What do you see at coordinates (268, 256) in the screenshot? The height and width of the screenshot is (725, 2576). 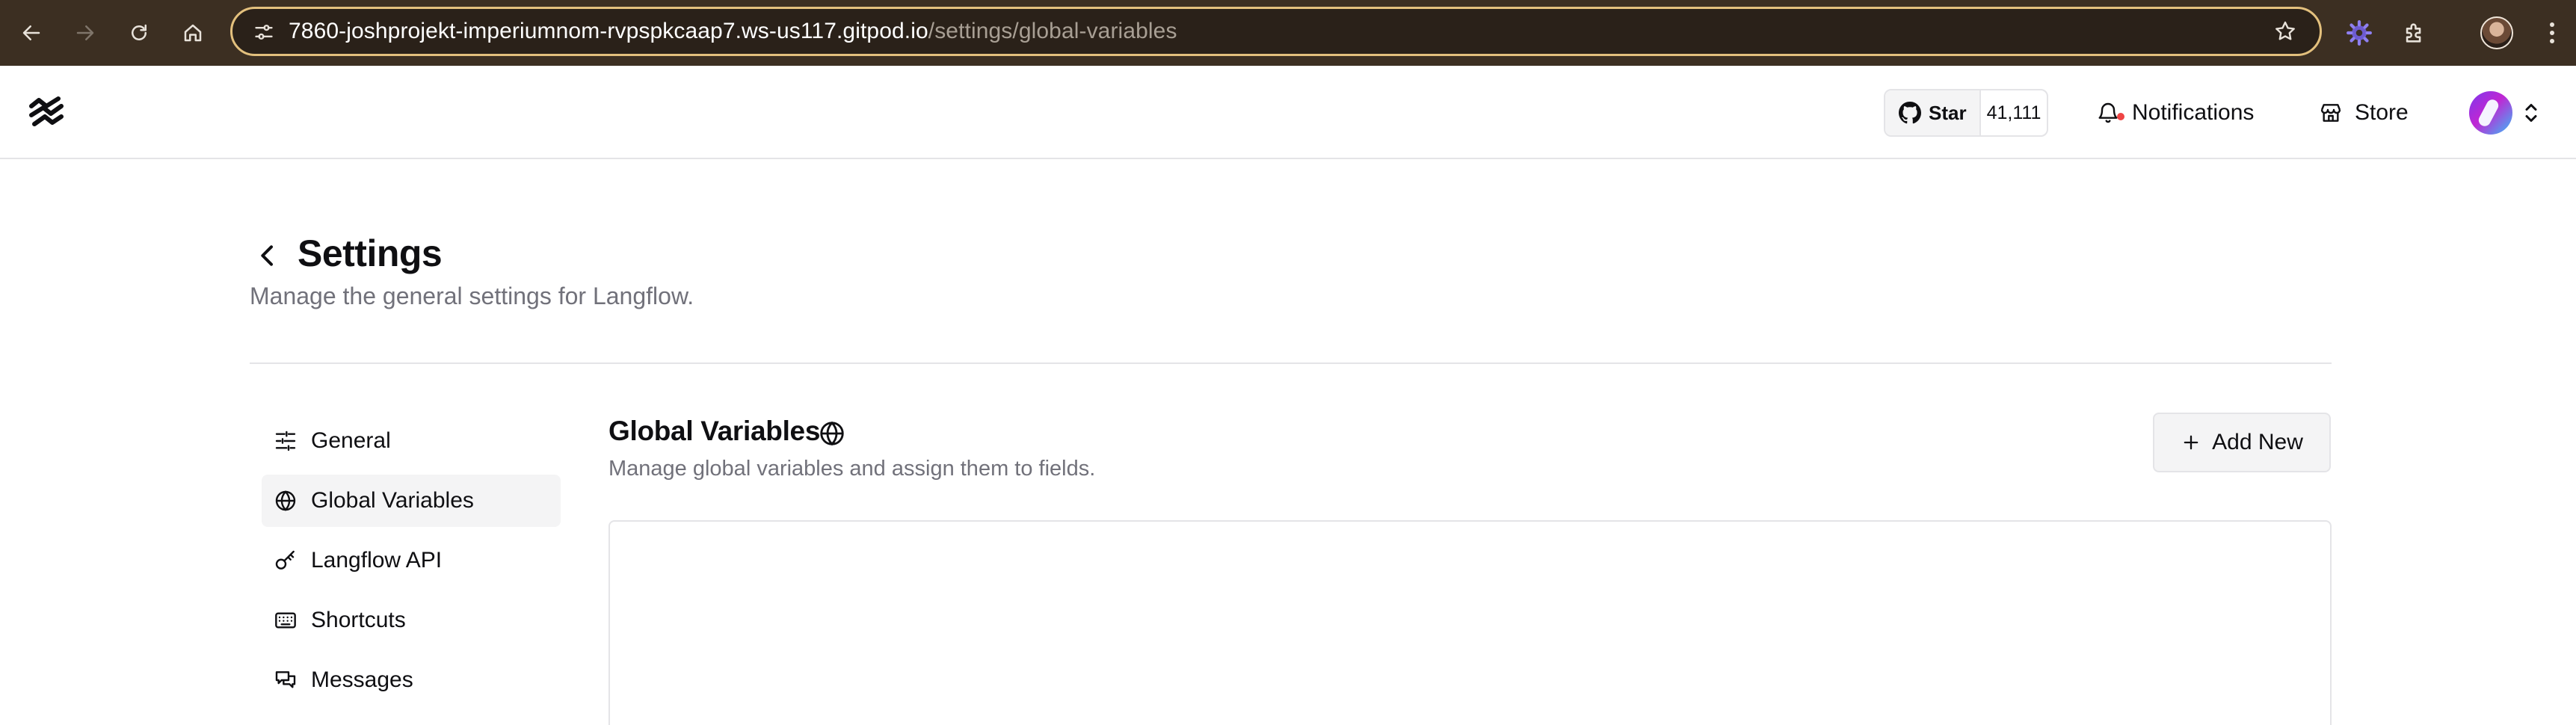 I see `back-chevron-icon` at bounding box center [268, 256].